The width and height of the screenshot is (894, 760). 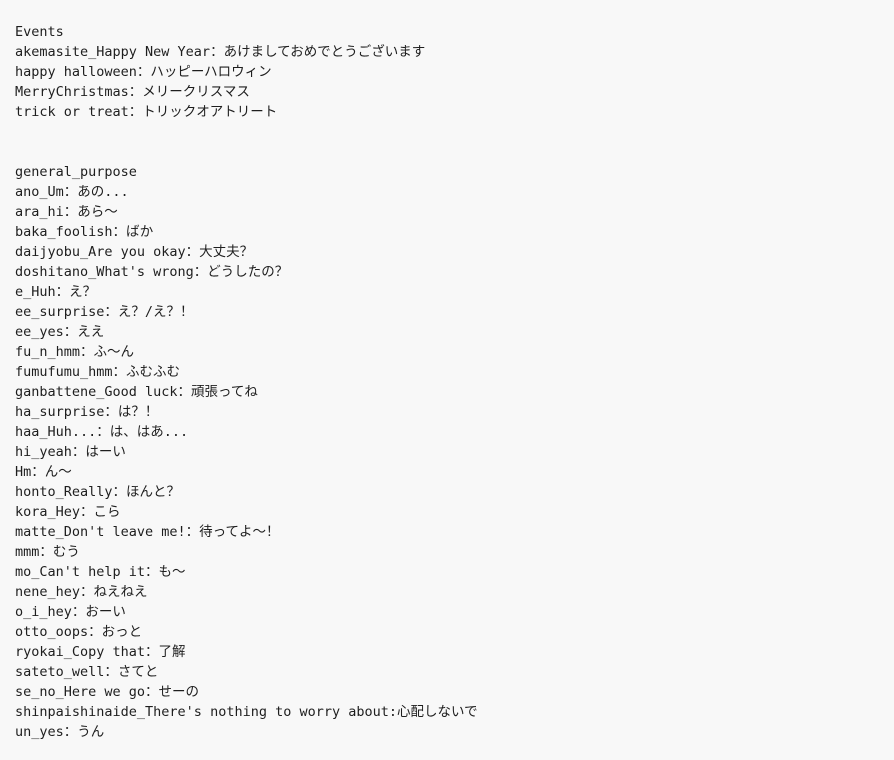 I want to click on list-item: o_i_hey：おーい, so click(x=70, y=612).